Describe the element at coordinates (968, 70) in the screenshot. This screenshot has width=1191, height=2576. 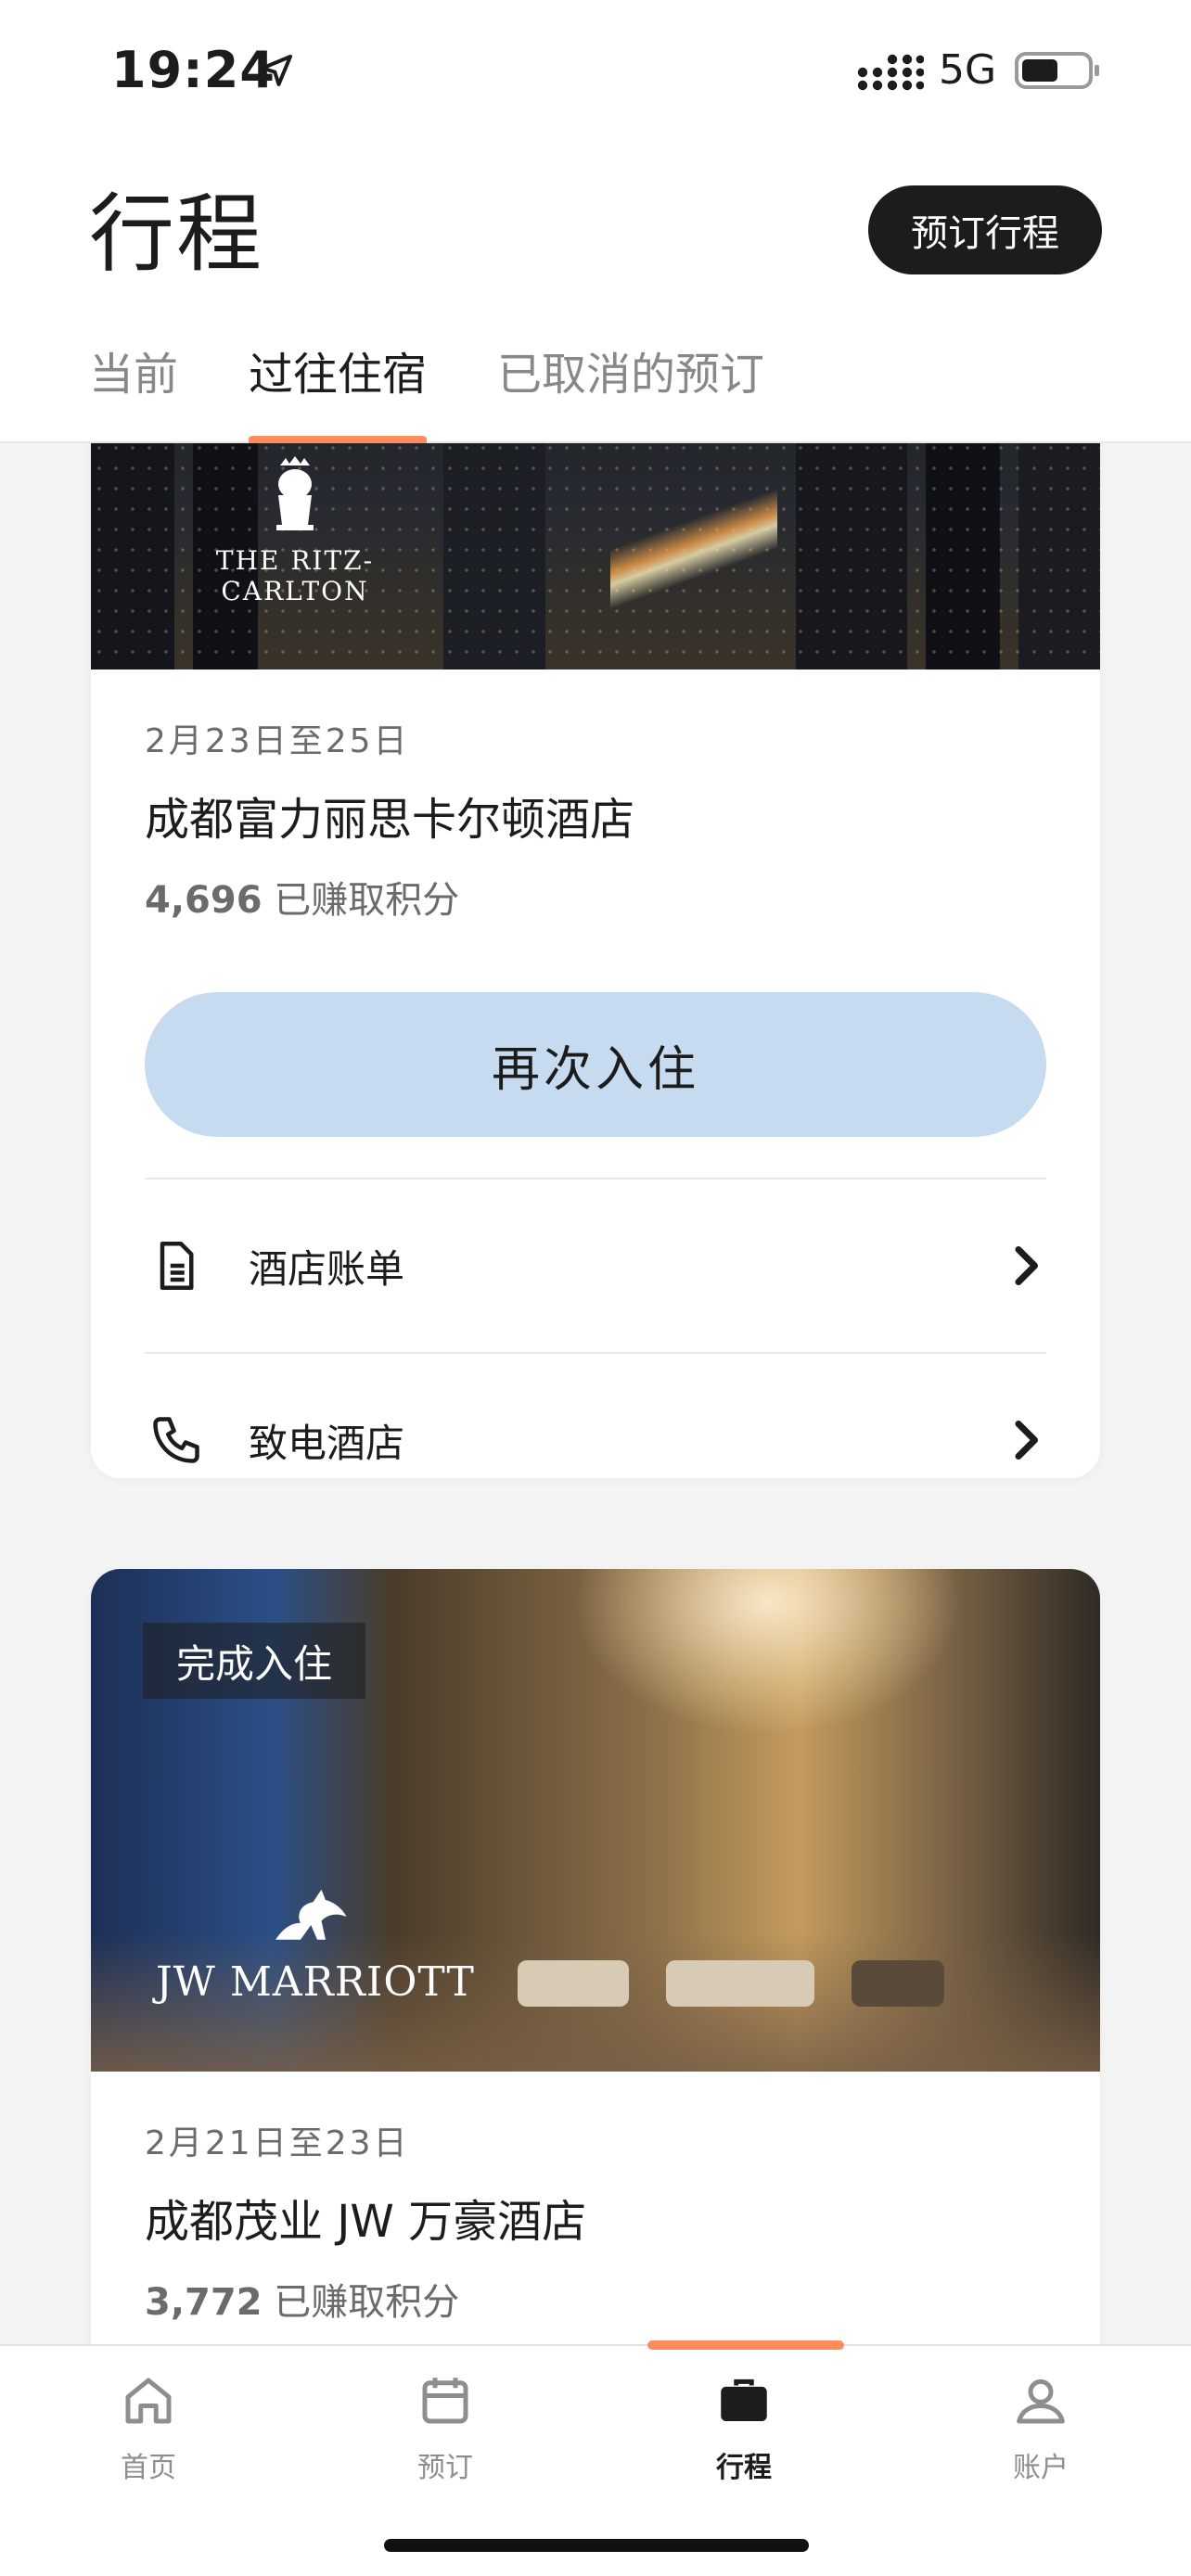
I see `network-type: 5G` at that location.